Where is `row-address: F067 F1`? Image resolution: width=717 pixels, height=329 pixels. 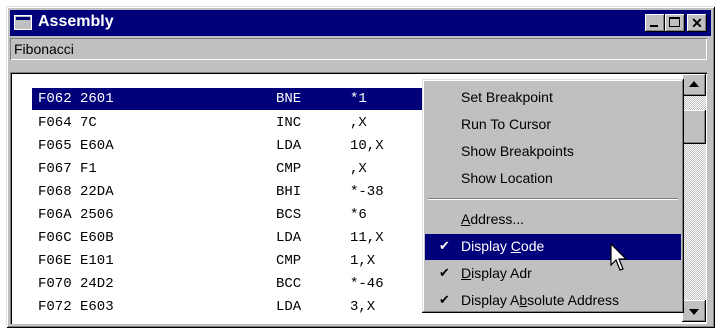
row-address: F067 F1 is located at coordinates (67, 169).